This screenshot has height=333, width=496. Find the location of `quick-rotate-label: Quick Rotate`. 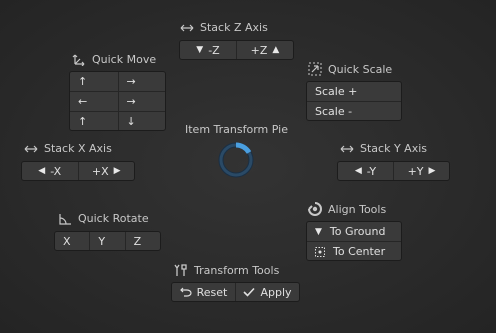

quick-rotate-label: Quick Rotate is located at coordinates (113, 218).